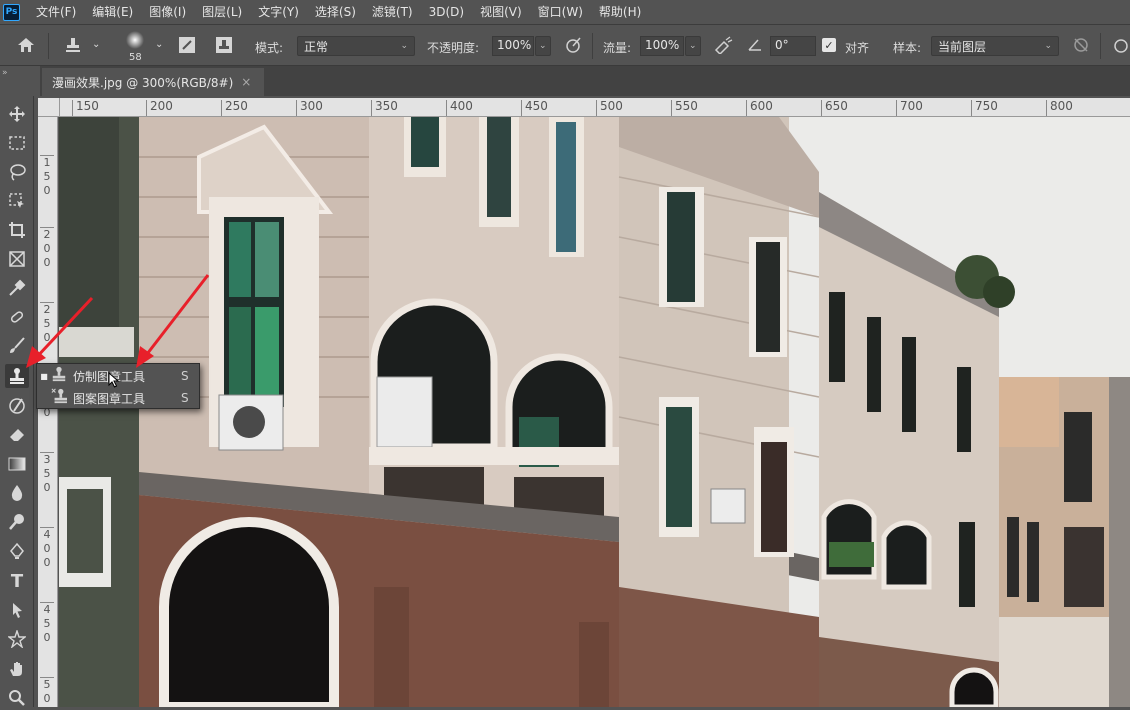 The width and height of the screenshot is (1130, 710). I want to click on stamp-icon, so click(17, 376).